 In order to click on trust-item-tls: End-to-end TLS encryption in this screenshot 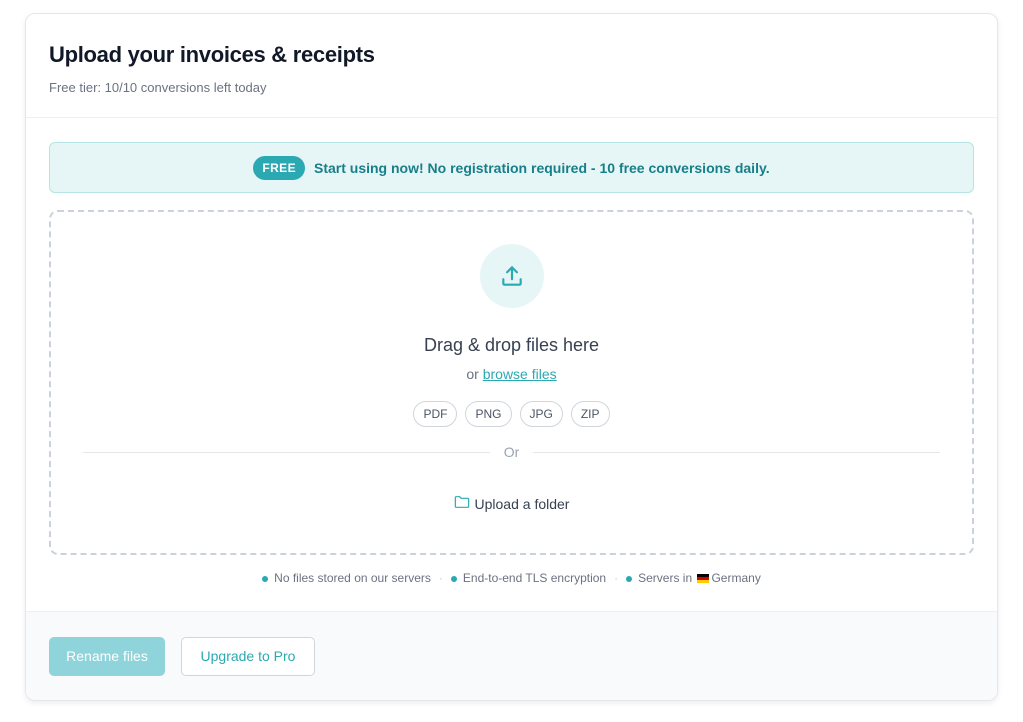, I will do `click(528, 578)`.